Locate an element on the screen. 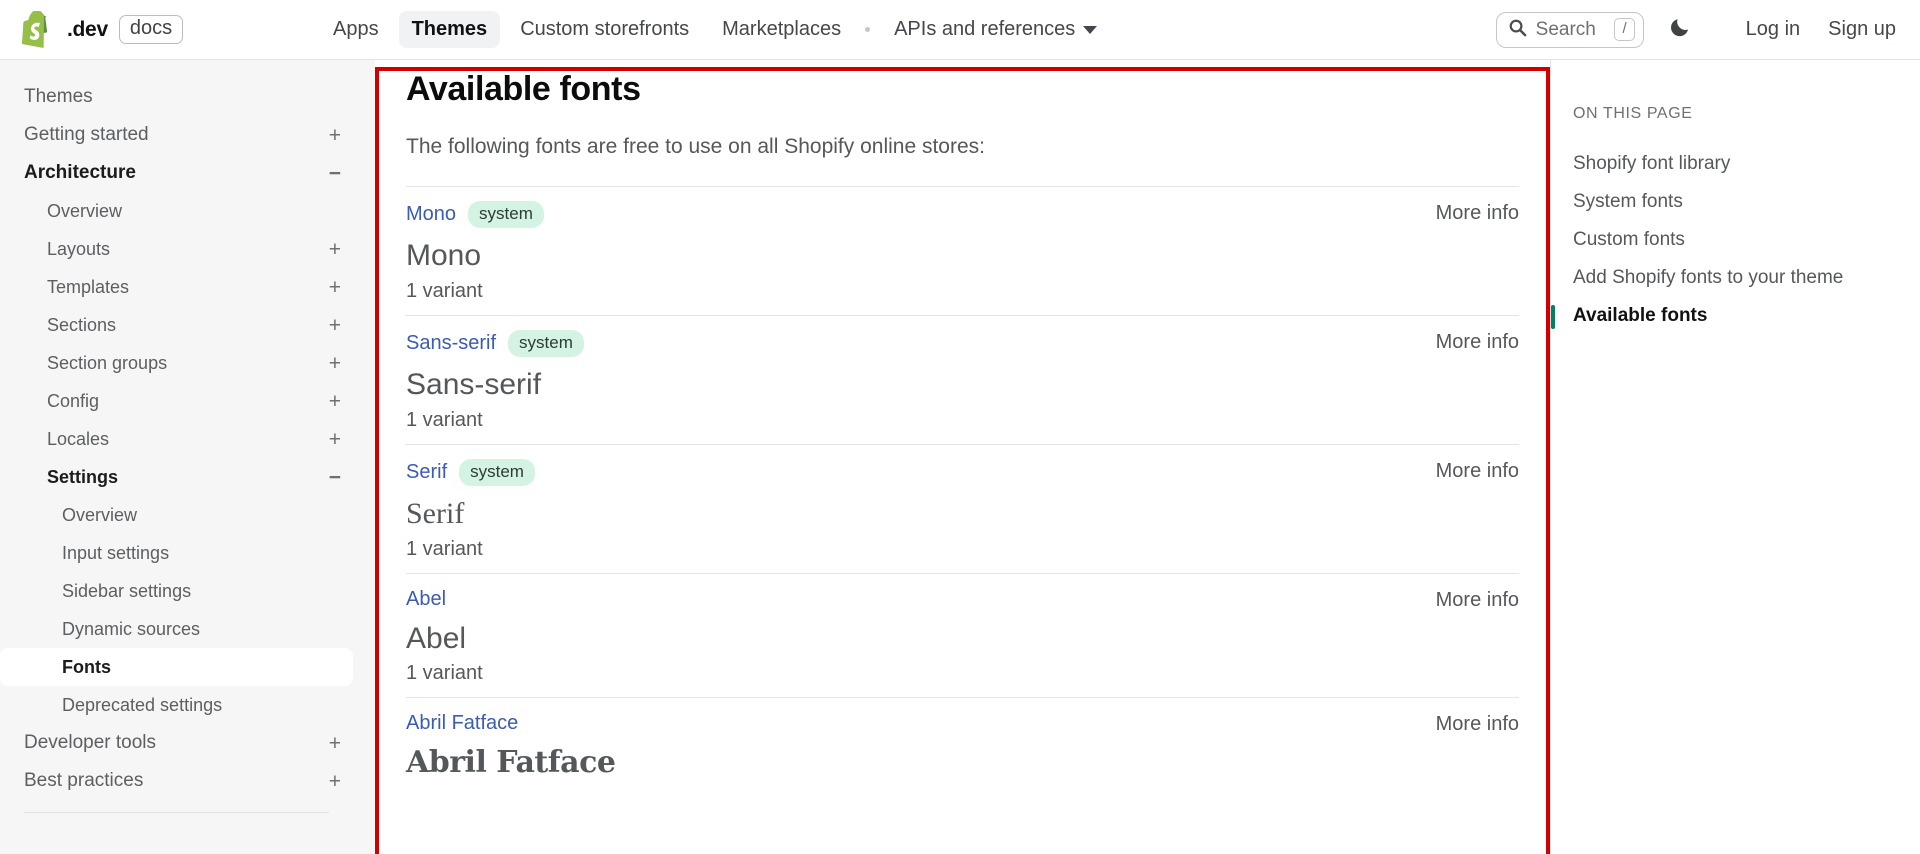 The width and height of the screenshot is (1920, 854). toc-item-shopify-font-library: Shopify font library is located at coordinates (1736, 164).